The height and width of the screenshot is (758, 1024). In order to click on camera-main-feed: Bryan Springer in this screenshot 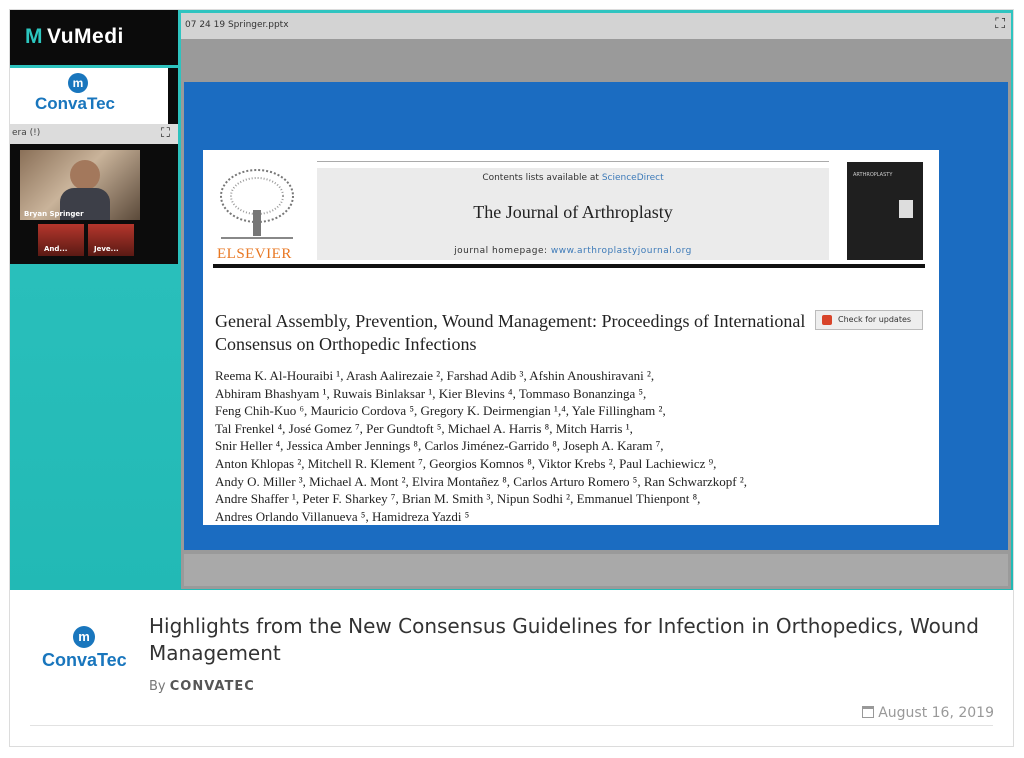, I will do `click(80, 185)`.